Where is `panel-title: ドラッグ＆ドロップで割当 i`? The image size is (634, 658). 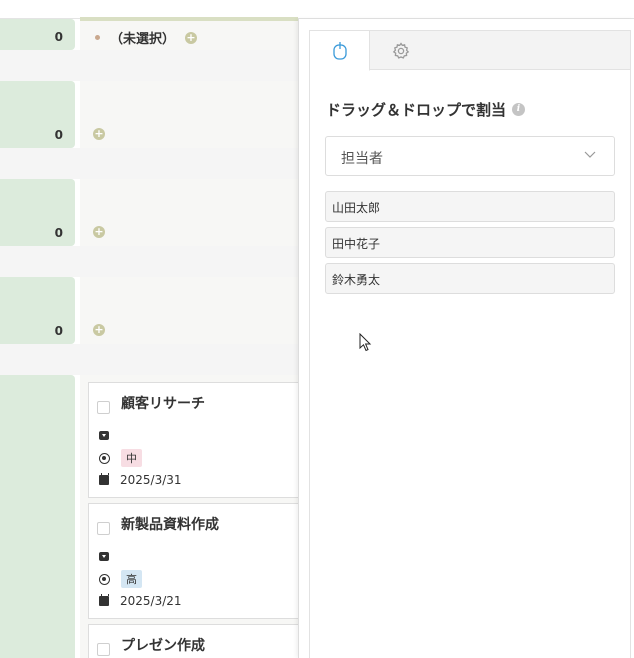
panel-title: ドラッグ＆ドロップで割当 i is located at coordinates (426, 109).